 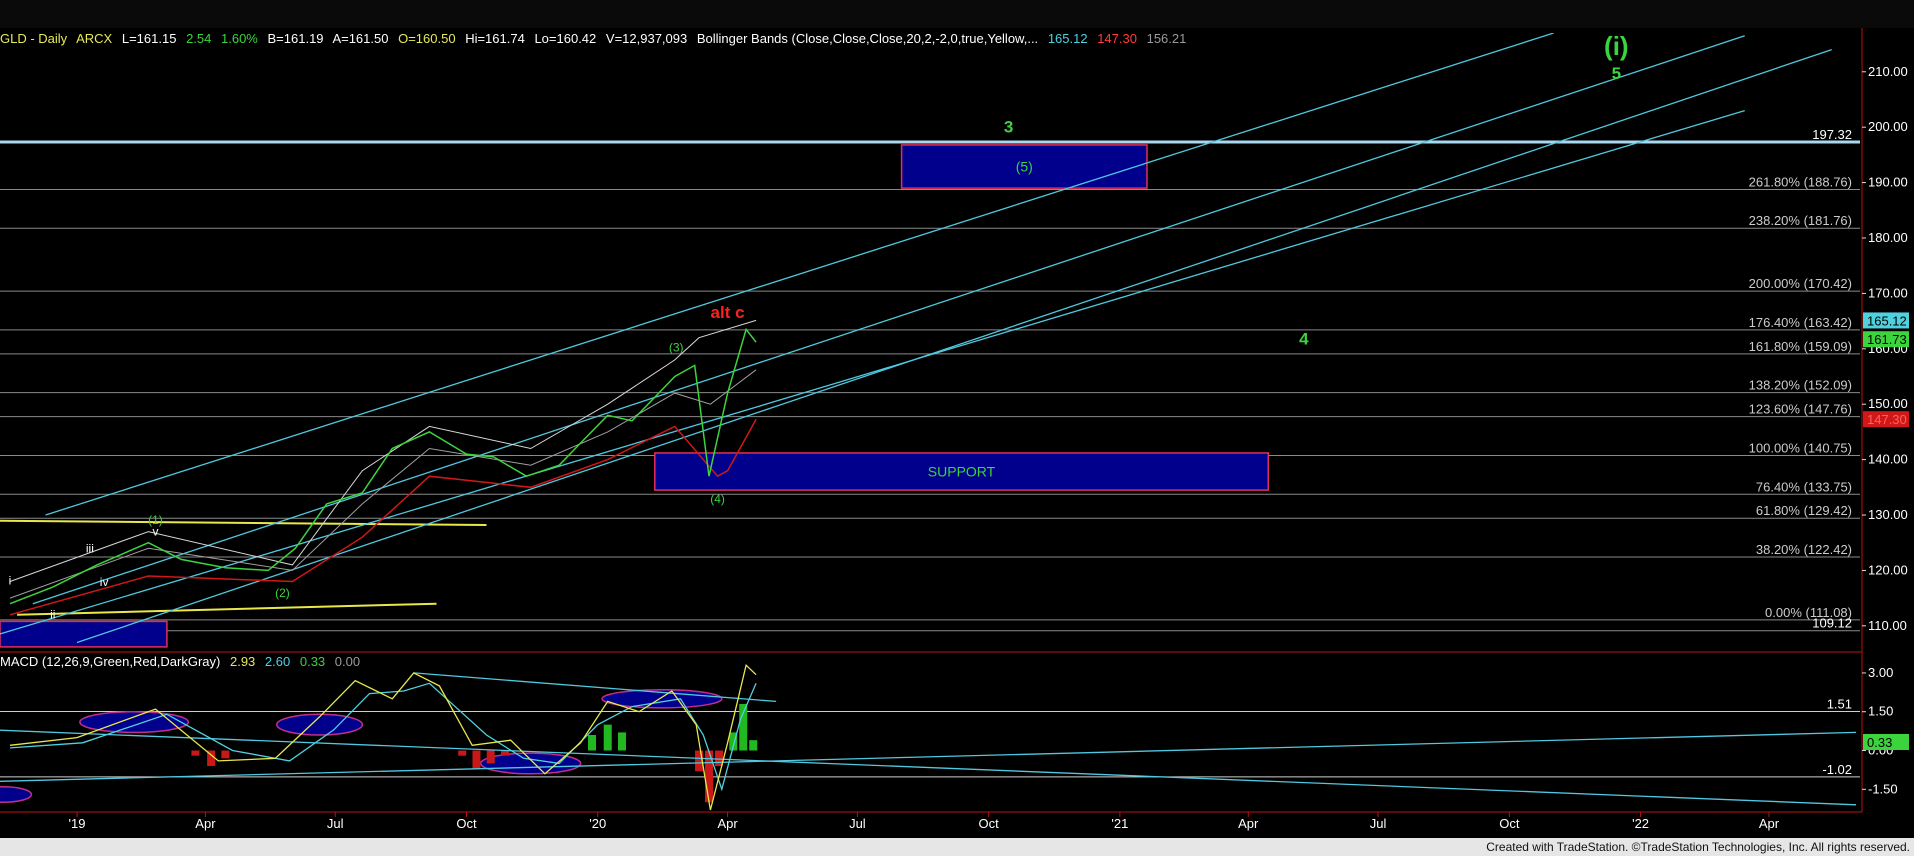 What do you see at coordinates (1837, 769) in the screenshot?
I see `macd-level-label: -1.02` at bounding box center [1837, 769].